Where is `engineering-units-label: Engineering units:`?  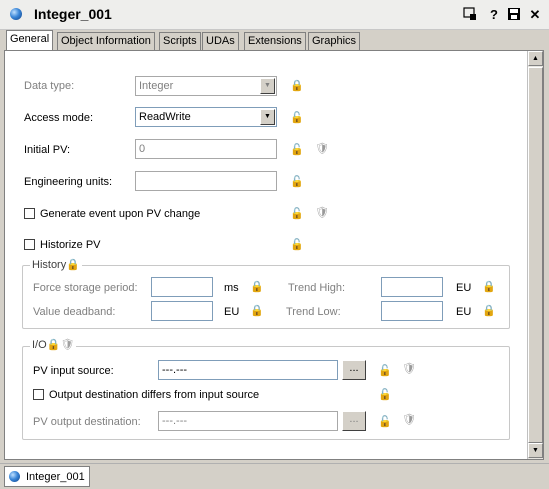
engineering-units-label: Engineering units: is located at coordinates (68, 182).